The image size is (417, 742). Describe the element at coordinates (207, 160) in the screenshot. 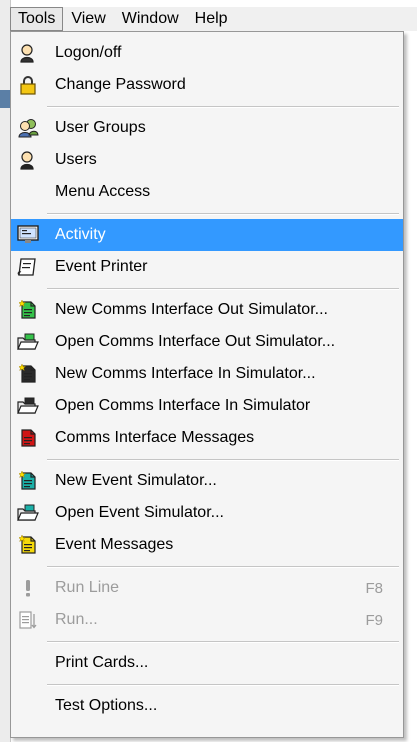

I see `menu-item-users: Users` at that location.